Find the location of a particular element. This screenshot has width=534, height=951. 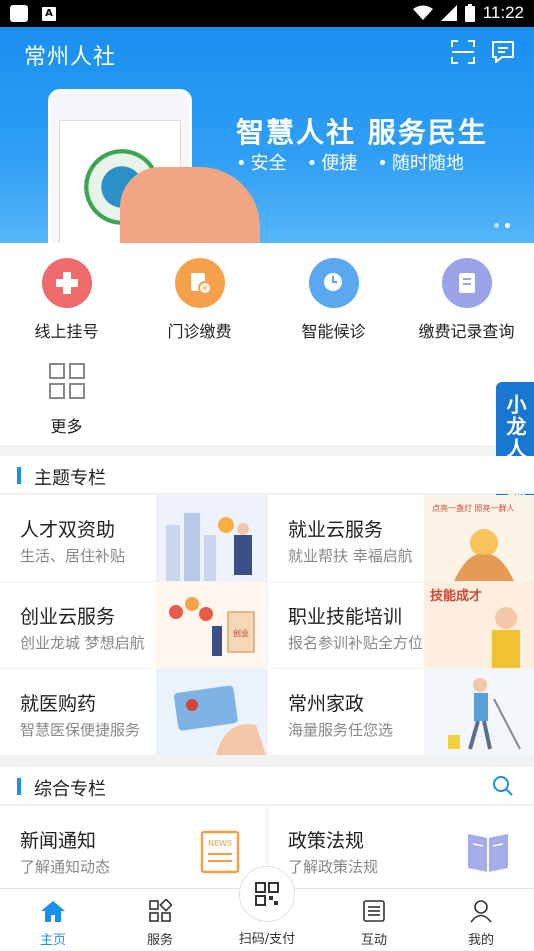

scan-icon is located at coordinates (463, 52).